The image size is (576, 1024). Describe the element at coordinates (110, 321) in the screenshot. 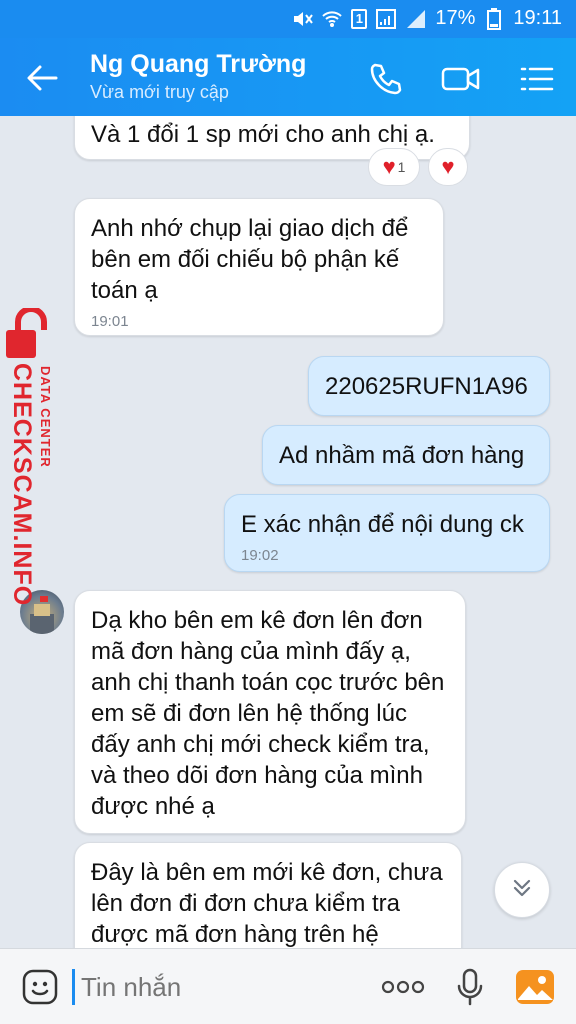

I see `message-time: 19:01` at that location.